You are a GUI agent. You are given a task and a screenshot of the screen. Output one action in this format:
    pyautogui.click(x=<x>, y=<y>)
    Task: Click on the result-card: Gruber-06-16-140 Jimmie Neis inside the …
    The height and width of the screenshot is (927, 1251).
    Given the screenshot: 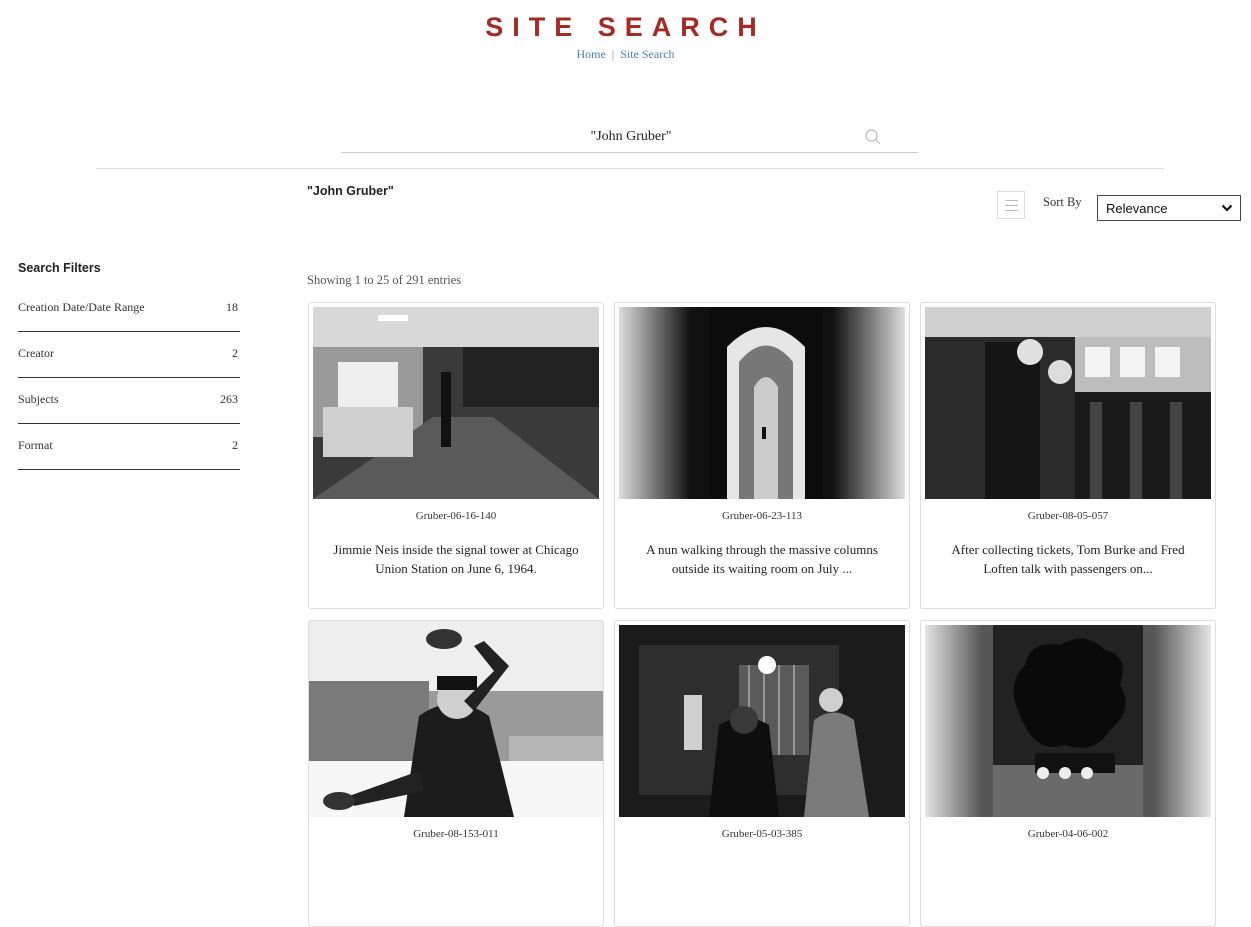 What is the action you would take?
    pyautogui.click(x=456, y=455)
    